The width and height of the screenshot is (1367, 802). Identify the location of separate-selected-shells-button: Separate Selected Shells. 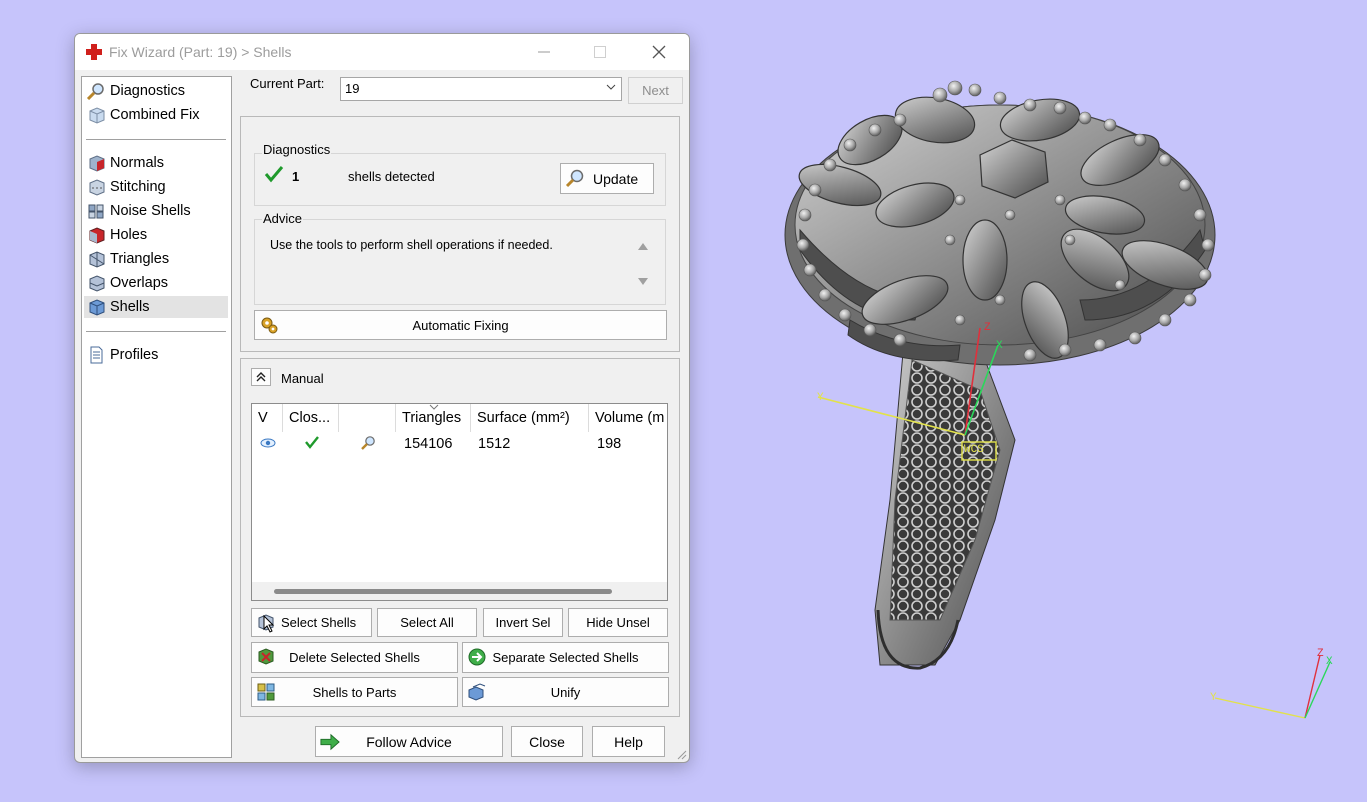
(565, 657).